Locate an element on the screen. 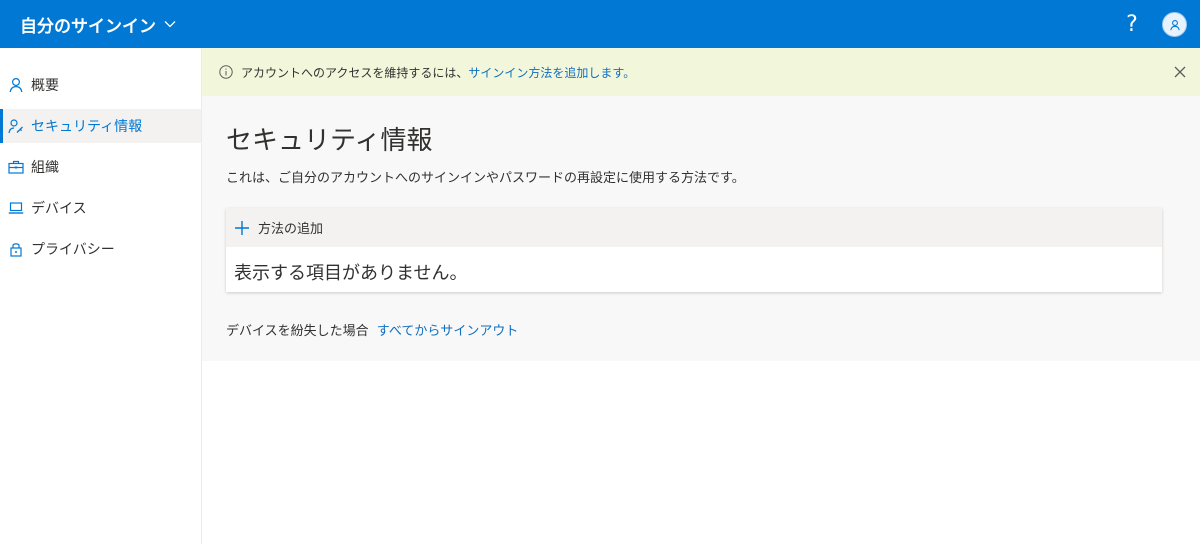  laptop-icon is located at coordinates (16, 208).